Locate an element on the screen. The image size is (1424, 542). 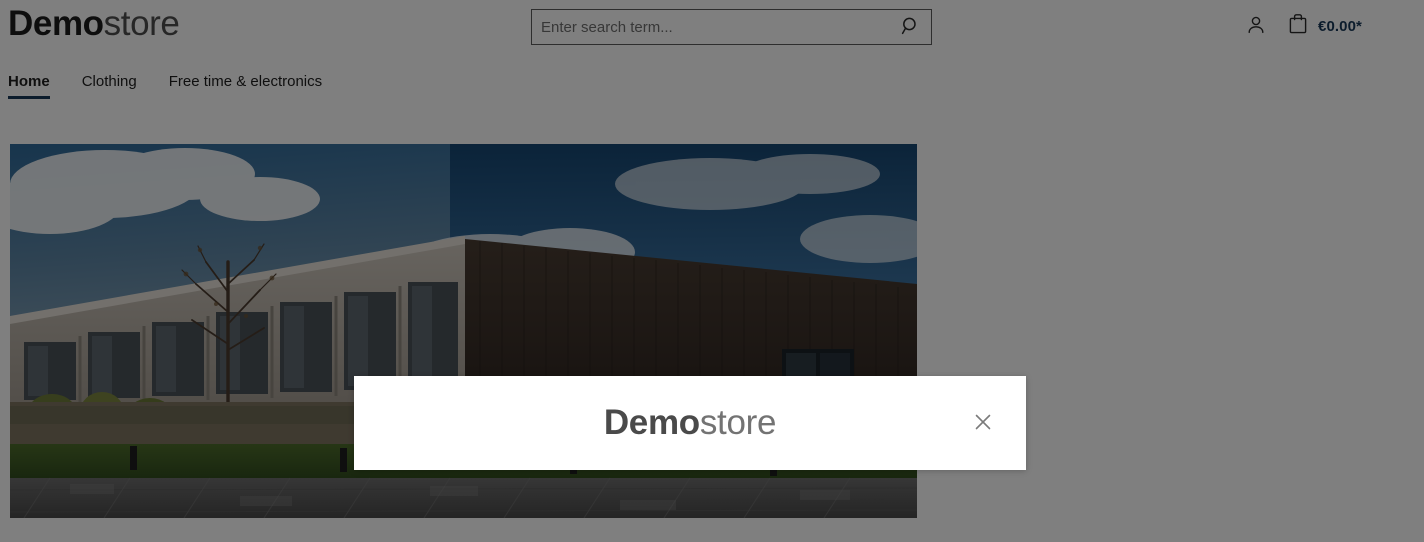
modal-close-button is located at coordinates (983, 423).